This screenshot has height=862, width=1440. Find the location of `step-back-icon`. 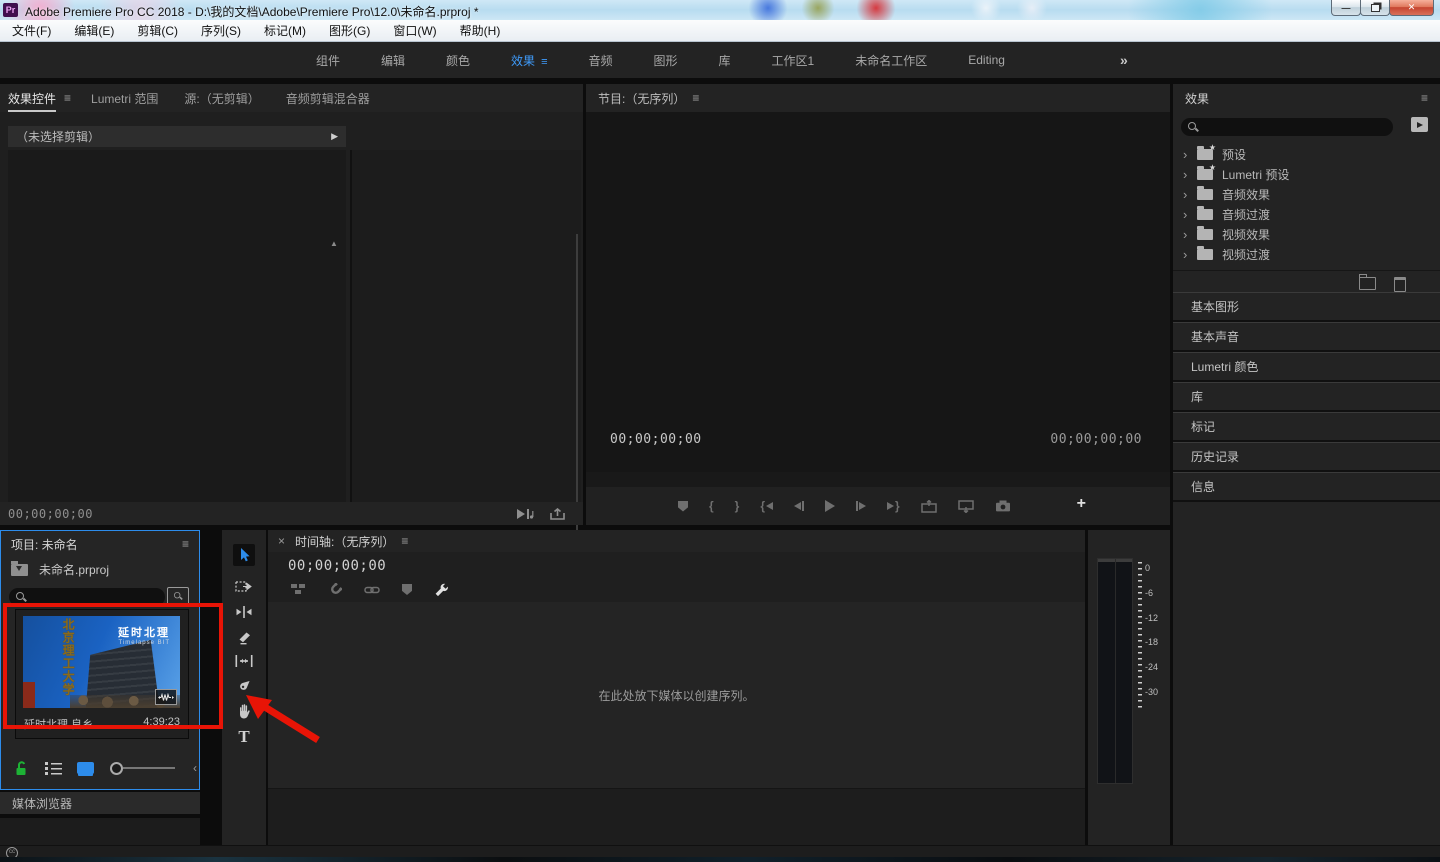

step-back-icon is located at coordinates (799, 506).